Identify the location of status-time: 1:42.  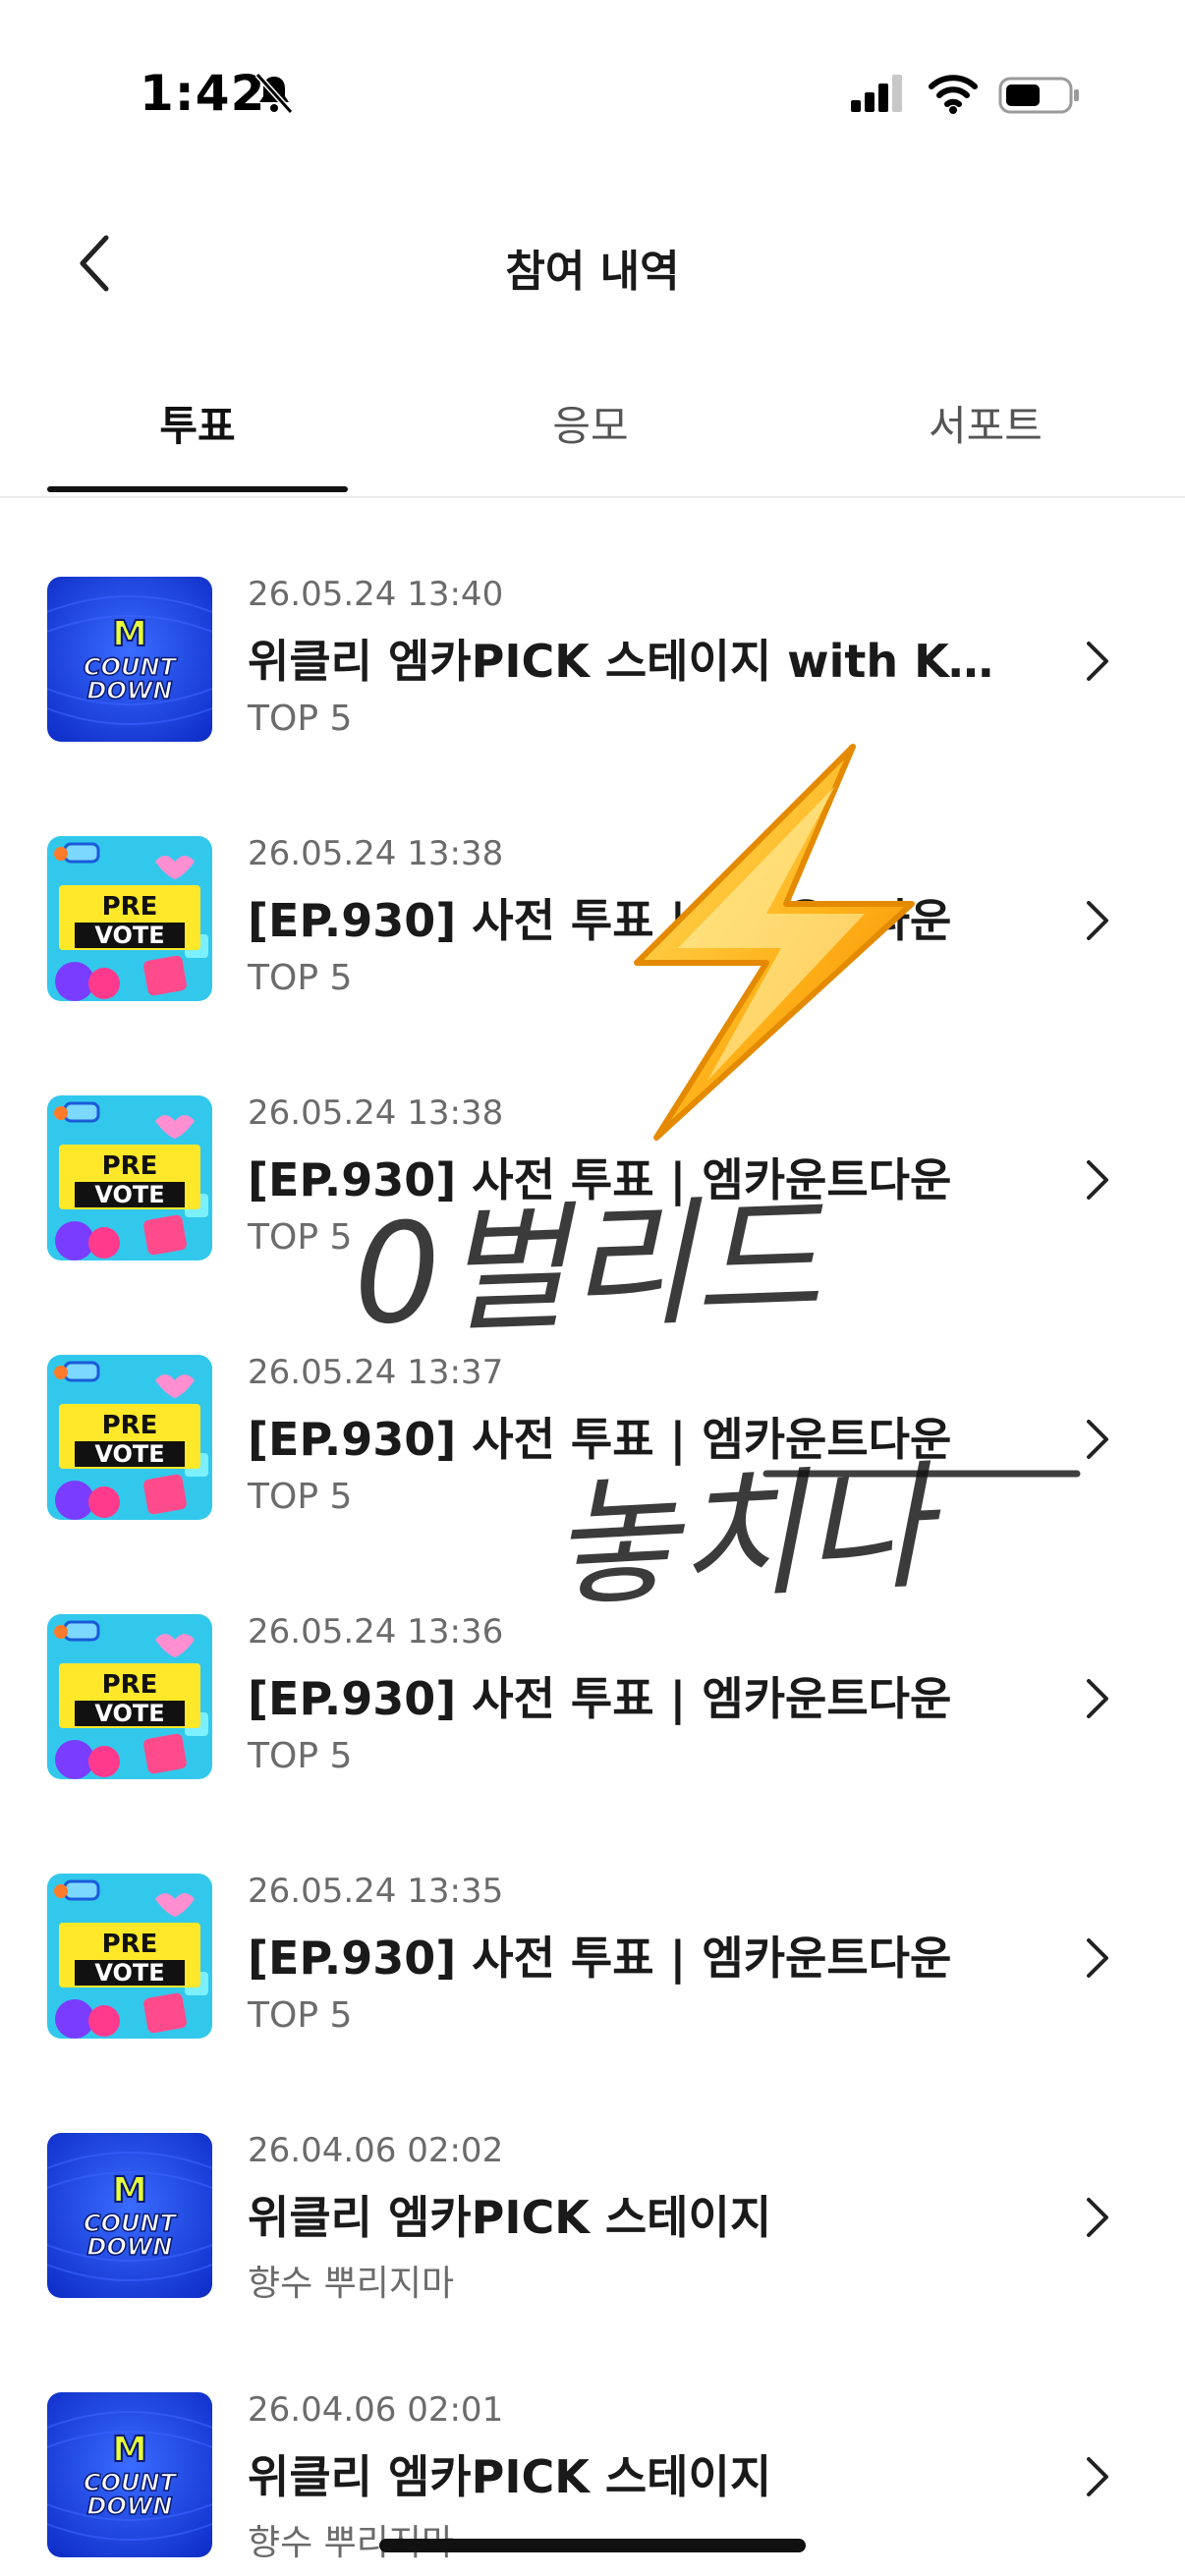
(203, 93).